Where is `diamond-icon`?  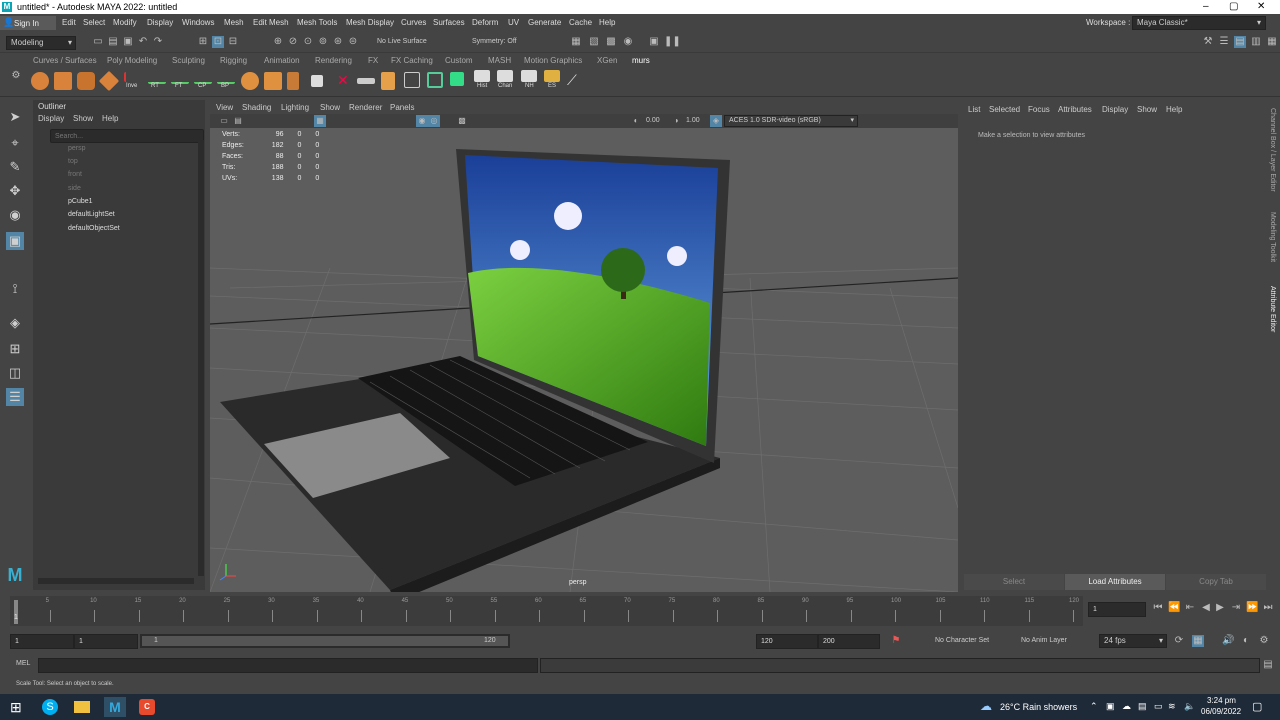 diamond-icon is located at coordinates (109, 81).